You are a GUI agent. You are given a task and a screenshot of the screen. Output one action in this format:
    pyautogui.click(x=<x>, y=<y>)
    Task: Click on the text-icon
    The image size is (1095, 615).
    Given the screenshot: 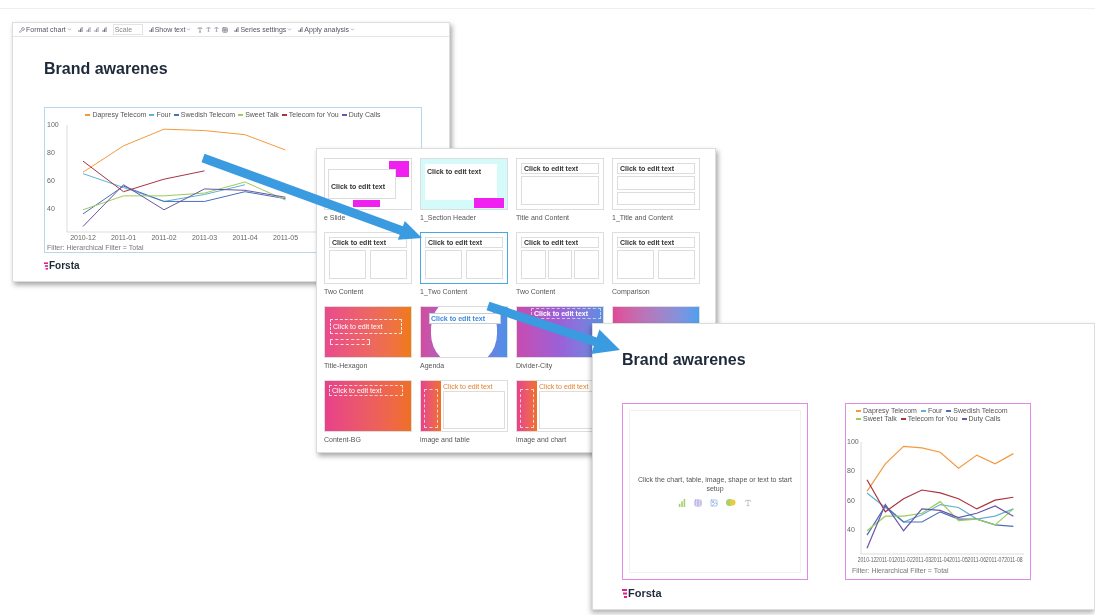 What is the action you would take?
    pyautogui.click(x=748, y=502)
    